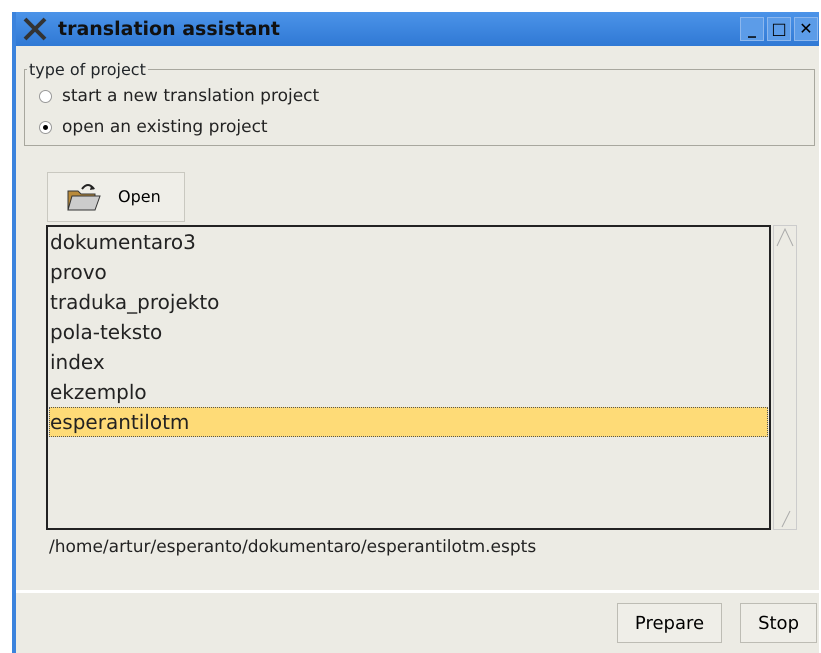 The width and height of the screenshot is (821, 653). What do you see at coordinates (752, 29) in the screenshot?
I see `minimize-button: _` at bounding box center [752, 29].